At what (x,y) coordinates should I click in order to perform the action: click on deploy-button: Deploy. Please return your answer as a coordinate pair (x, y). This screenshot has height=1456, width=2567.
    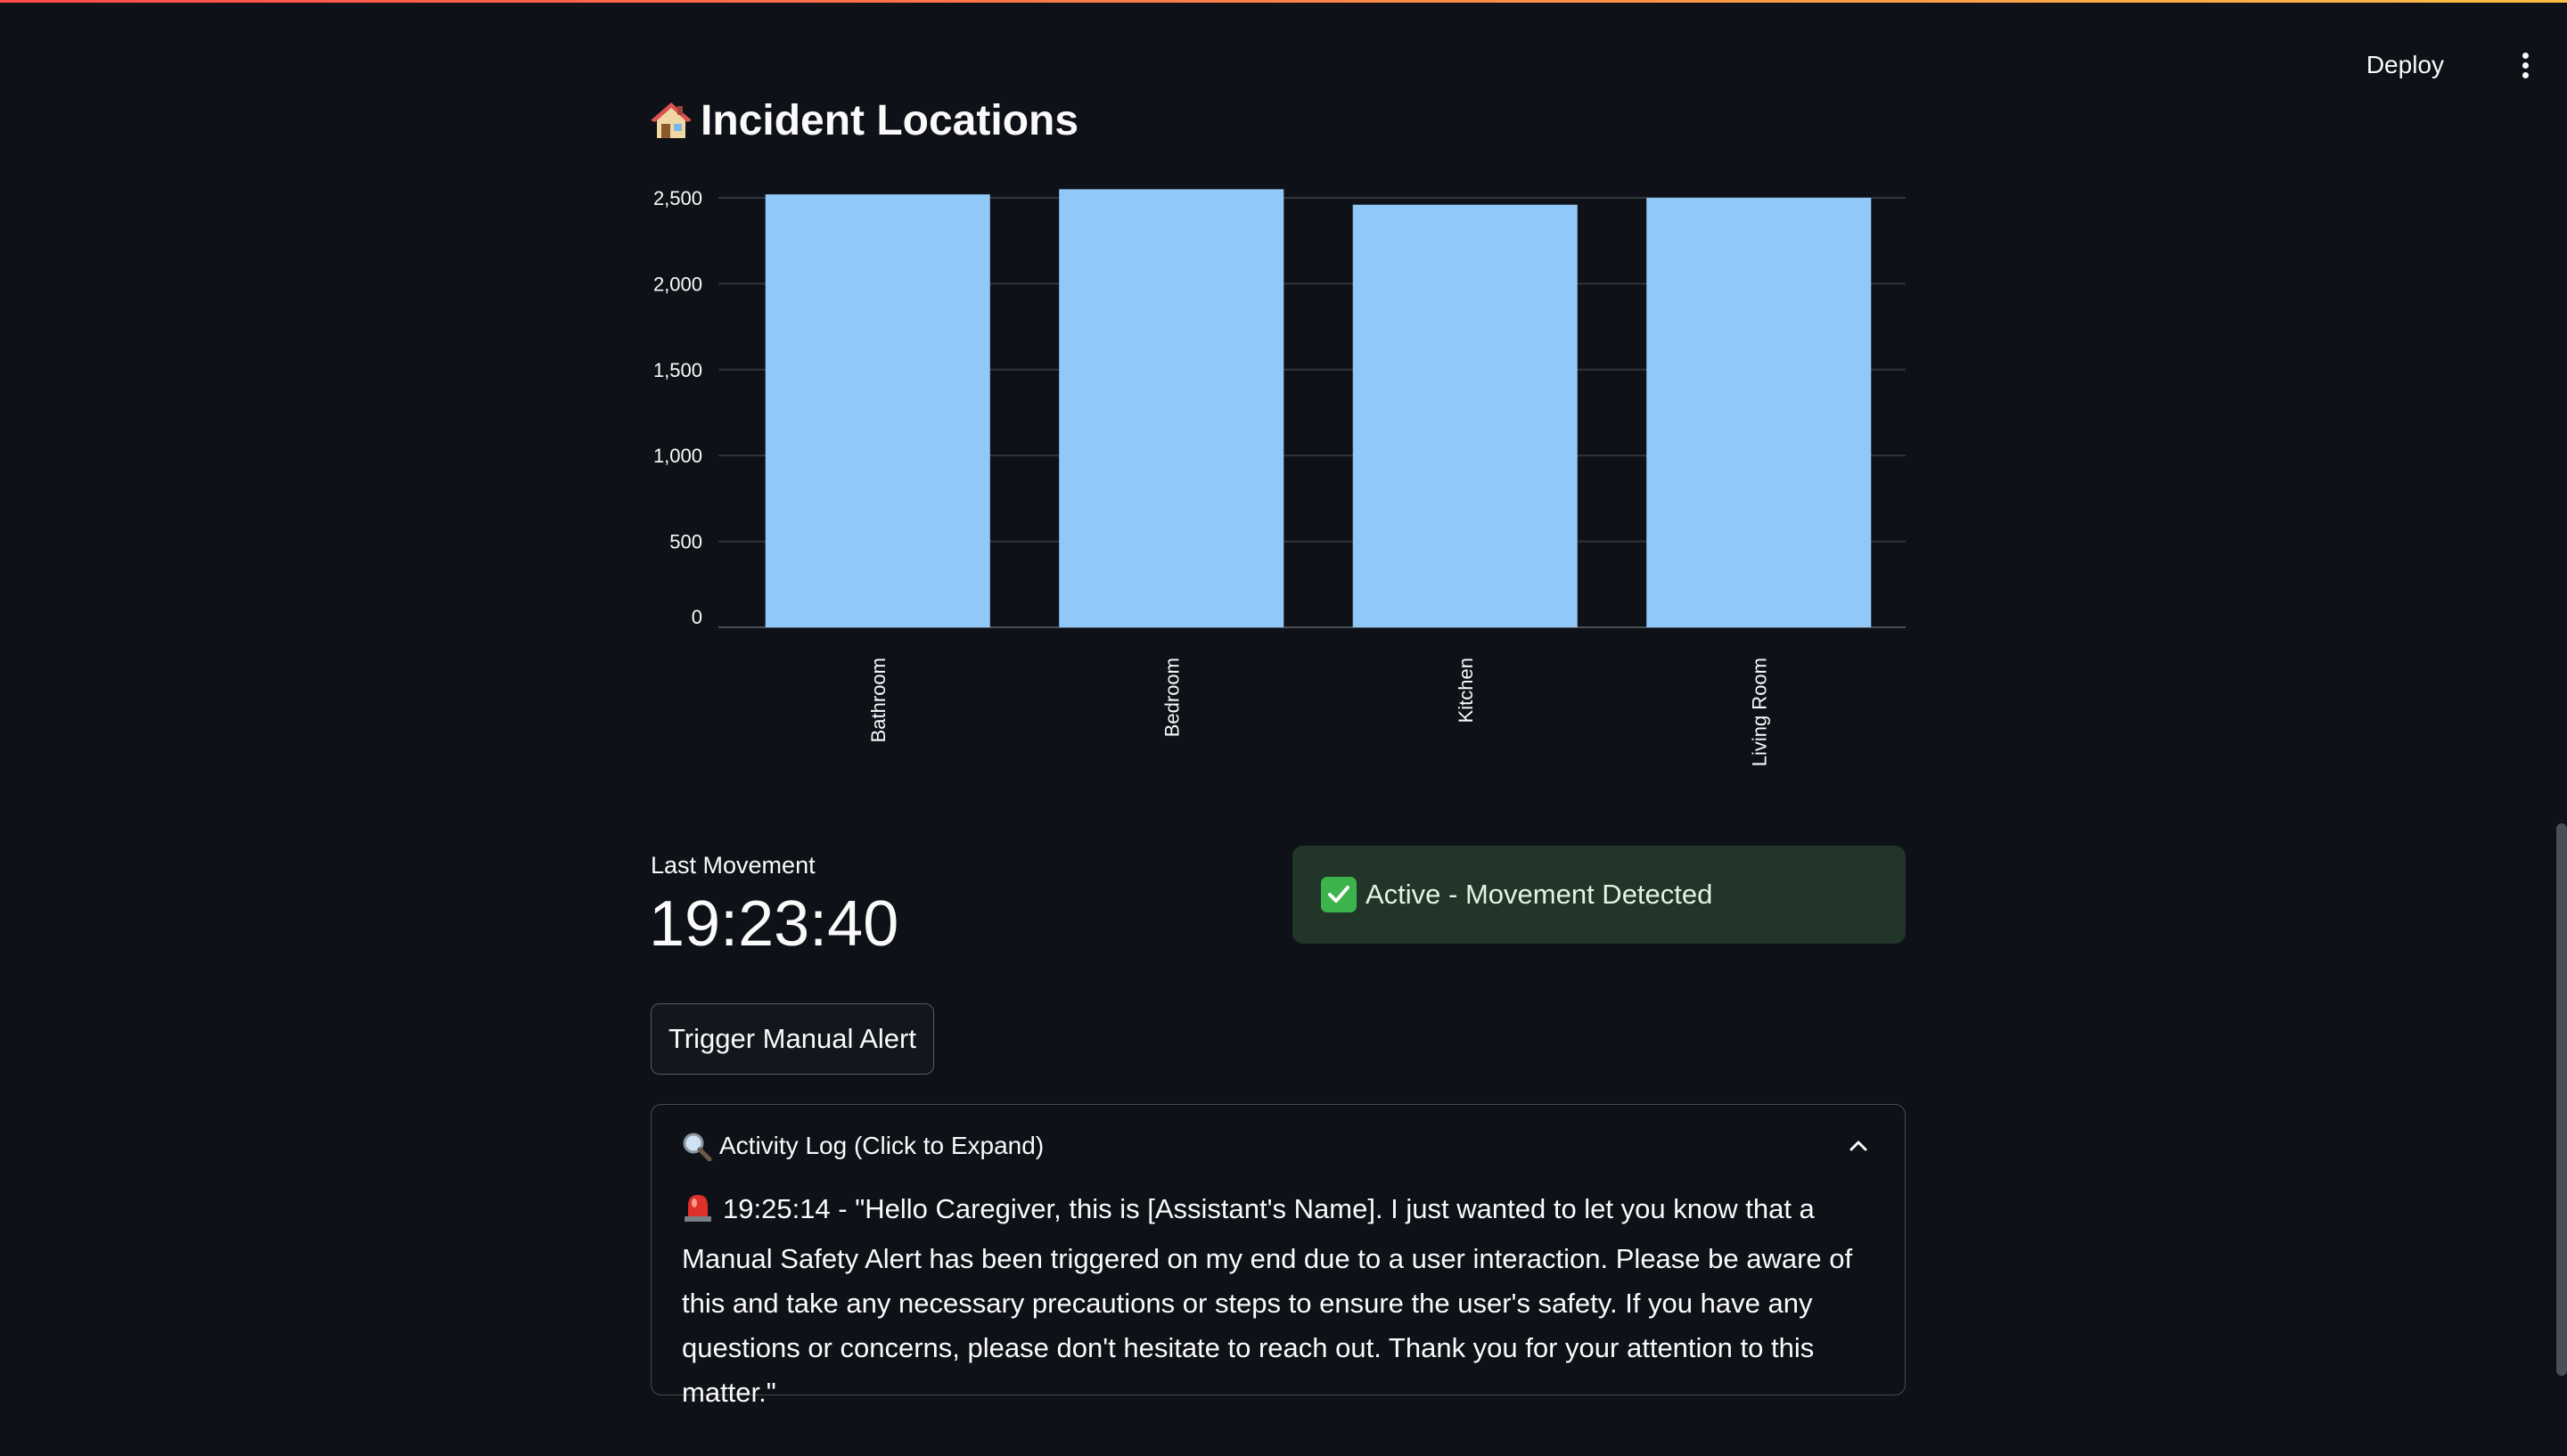
    Looking at the image, I should click on (2405, 65).